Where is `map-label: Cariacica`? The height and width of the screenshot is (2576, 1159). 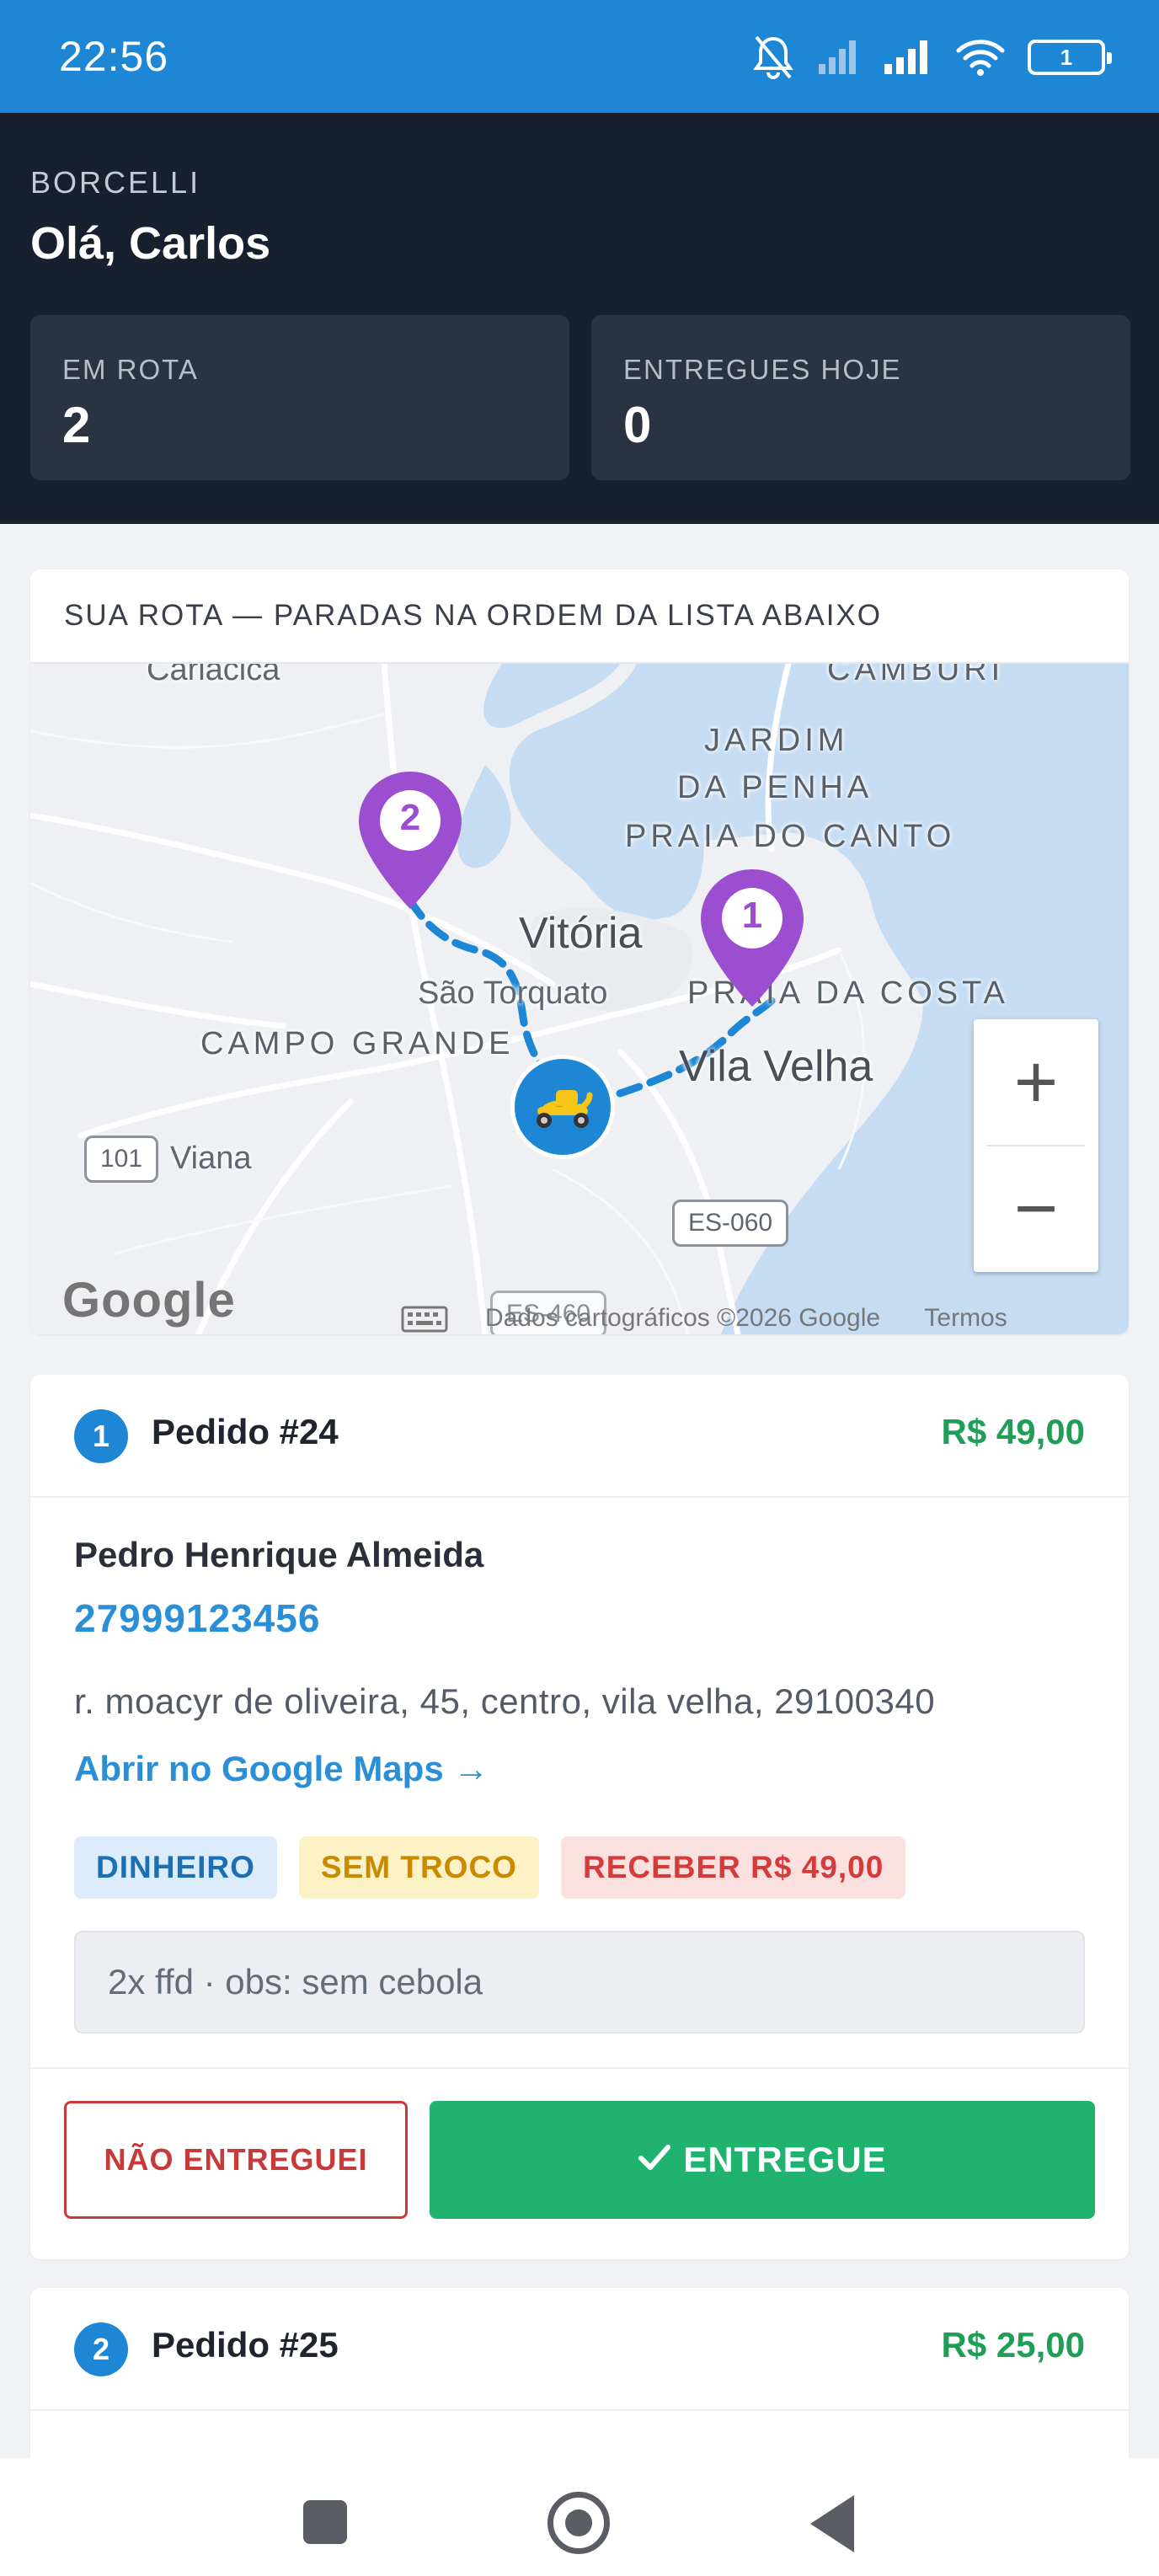
map-label: Cariacica is located at coordinates (213, 675).